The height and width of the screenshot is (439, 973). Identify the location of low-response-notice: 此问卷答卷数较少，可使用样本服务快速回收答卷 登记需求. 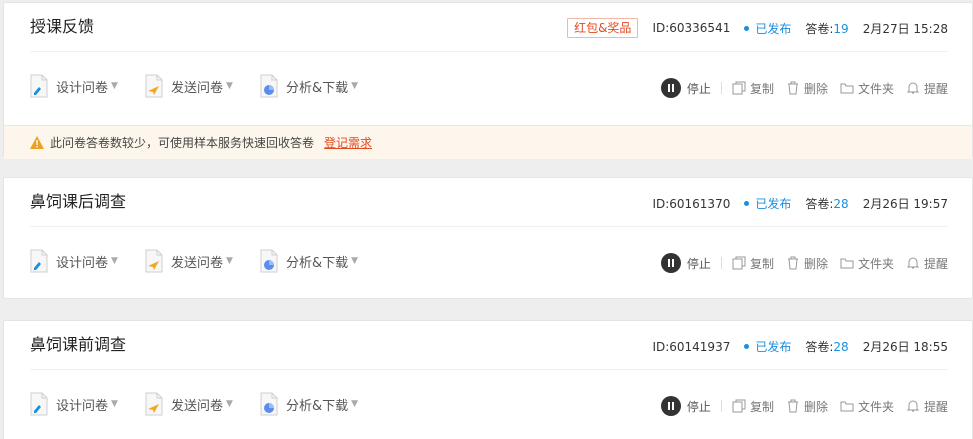
(488, 142).